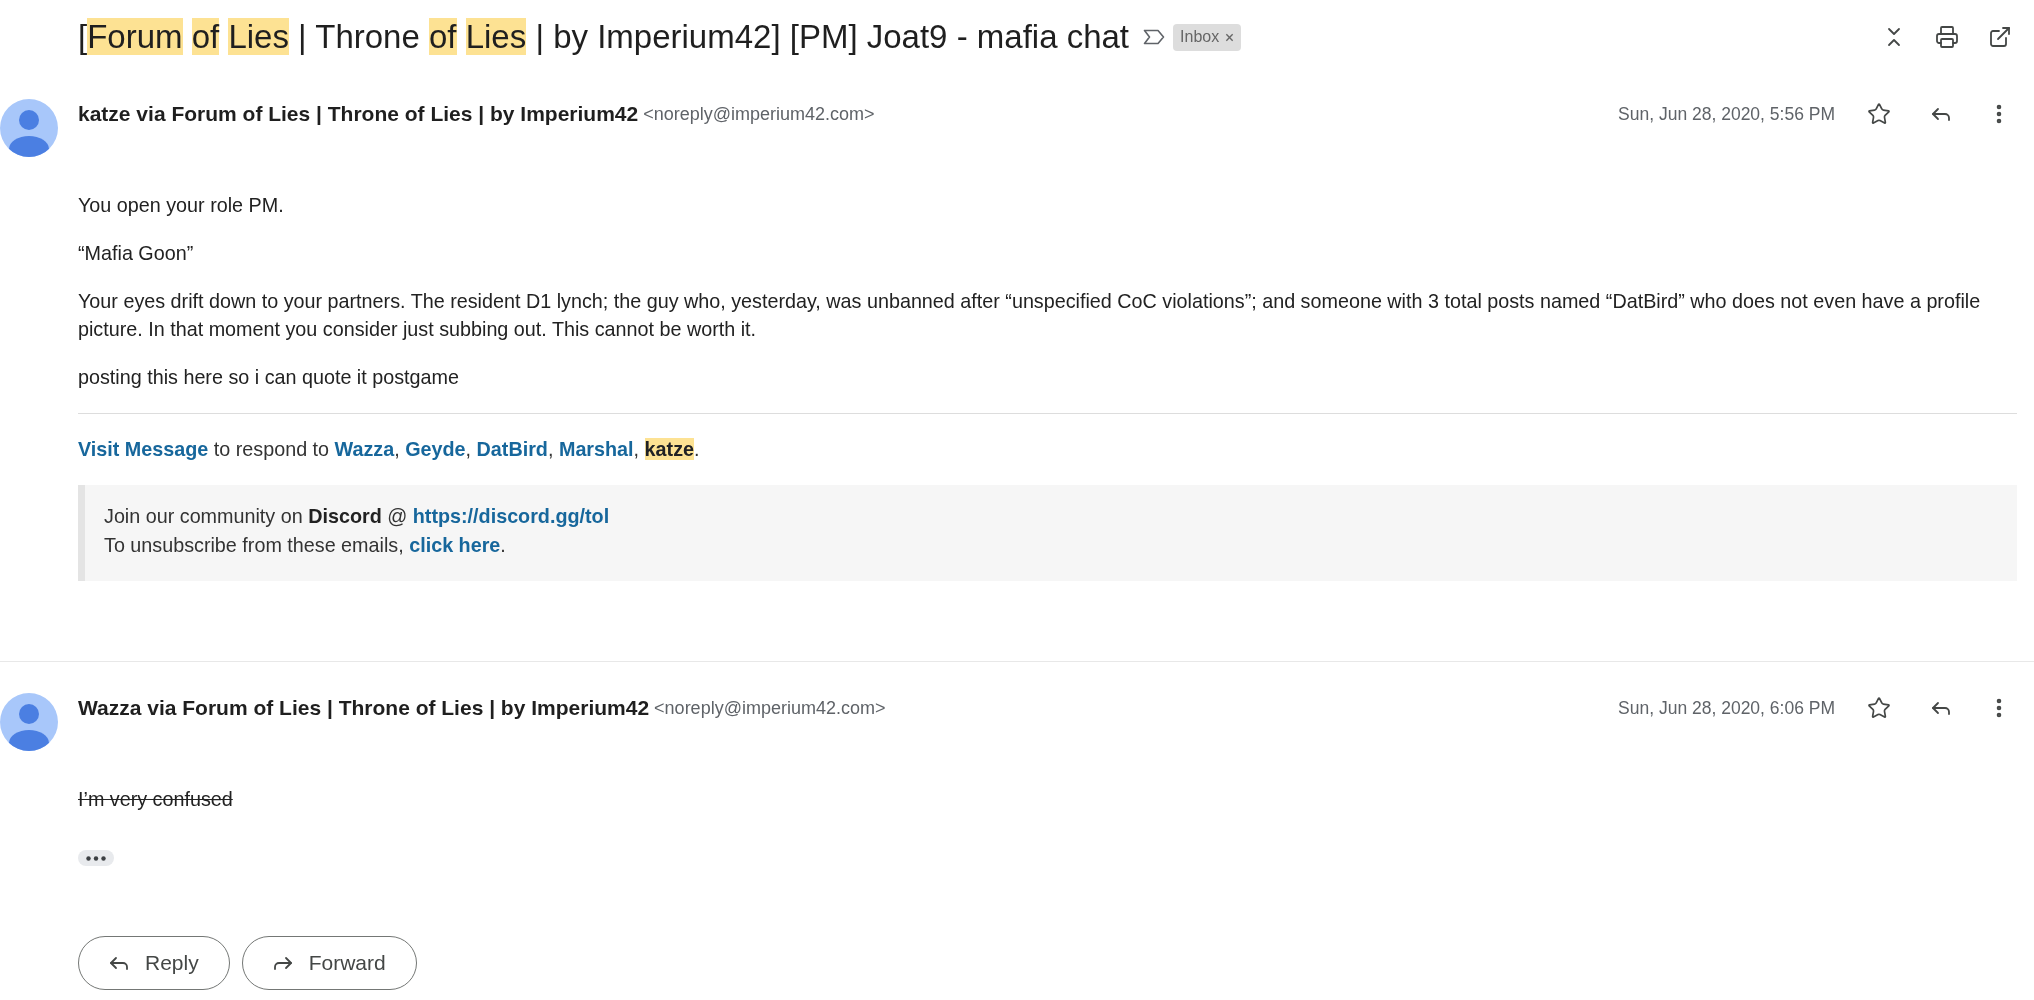 The image size is (2034, 1000). What do you see at coordinates (156, 799) in the screenshot?
I see `message-paragraph: I’m very confused` at bounding box center [156, 799].